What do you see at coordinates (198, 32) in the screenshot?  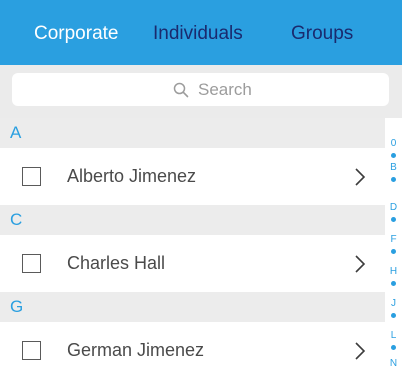 I see `tab-individuals: Individuals` at bounding box center [198, 32].